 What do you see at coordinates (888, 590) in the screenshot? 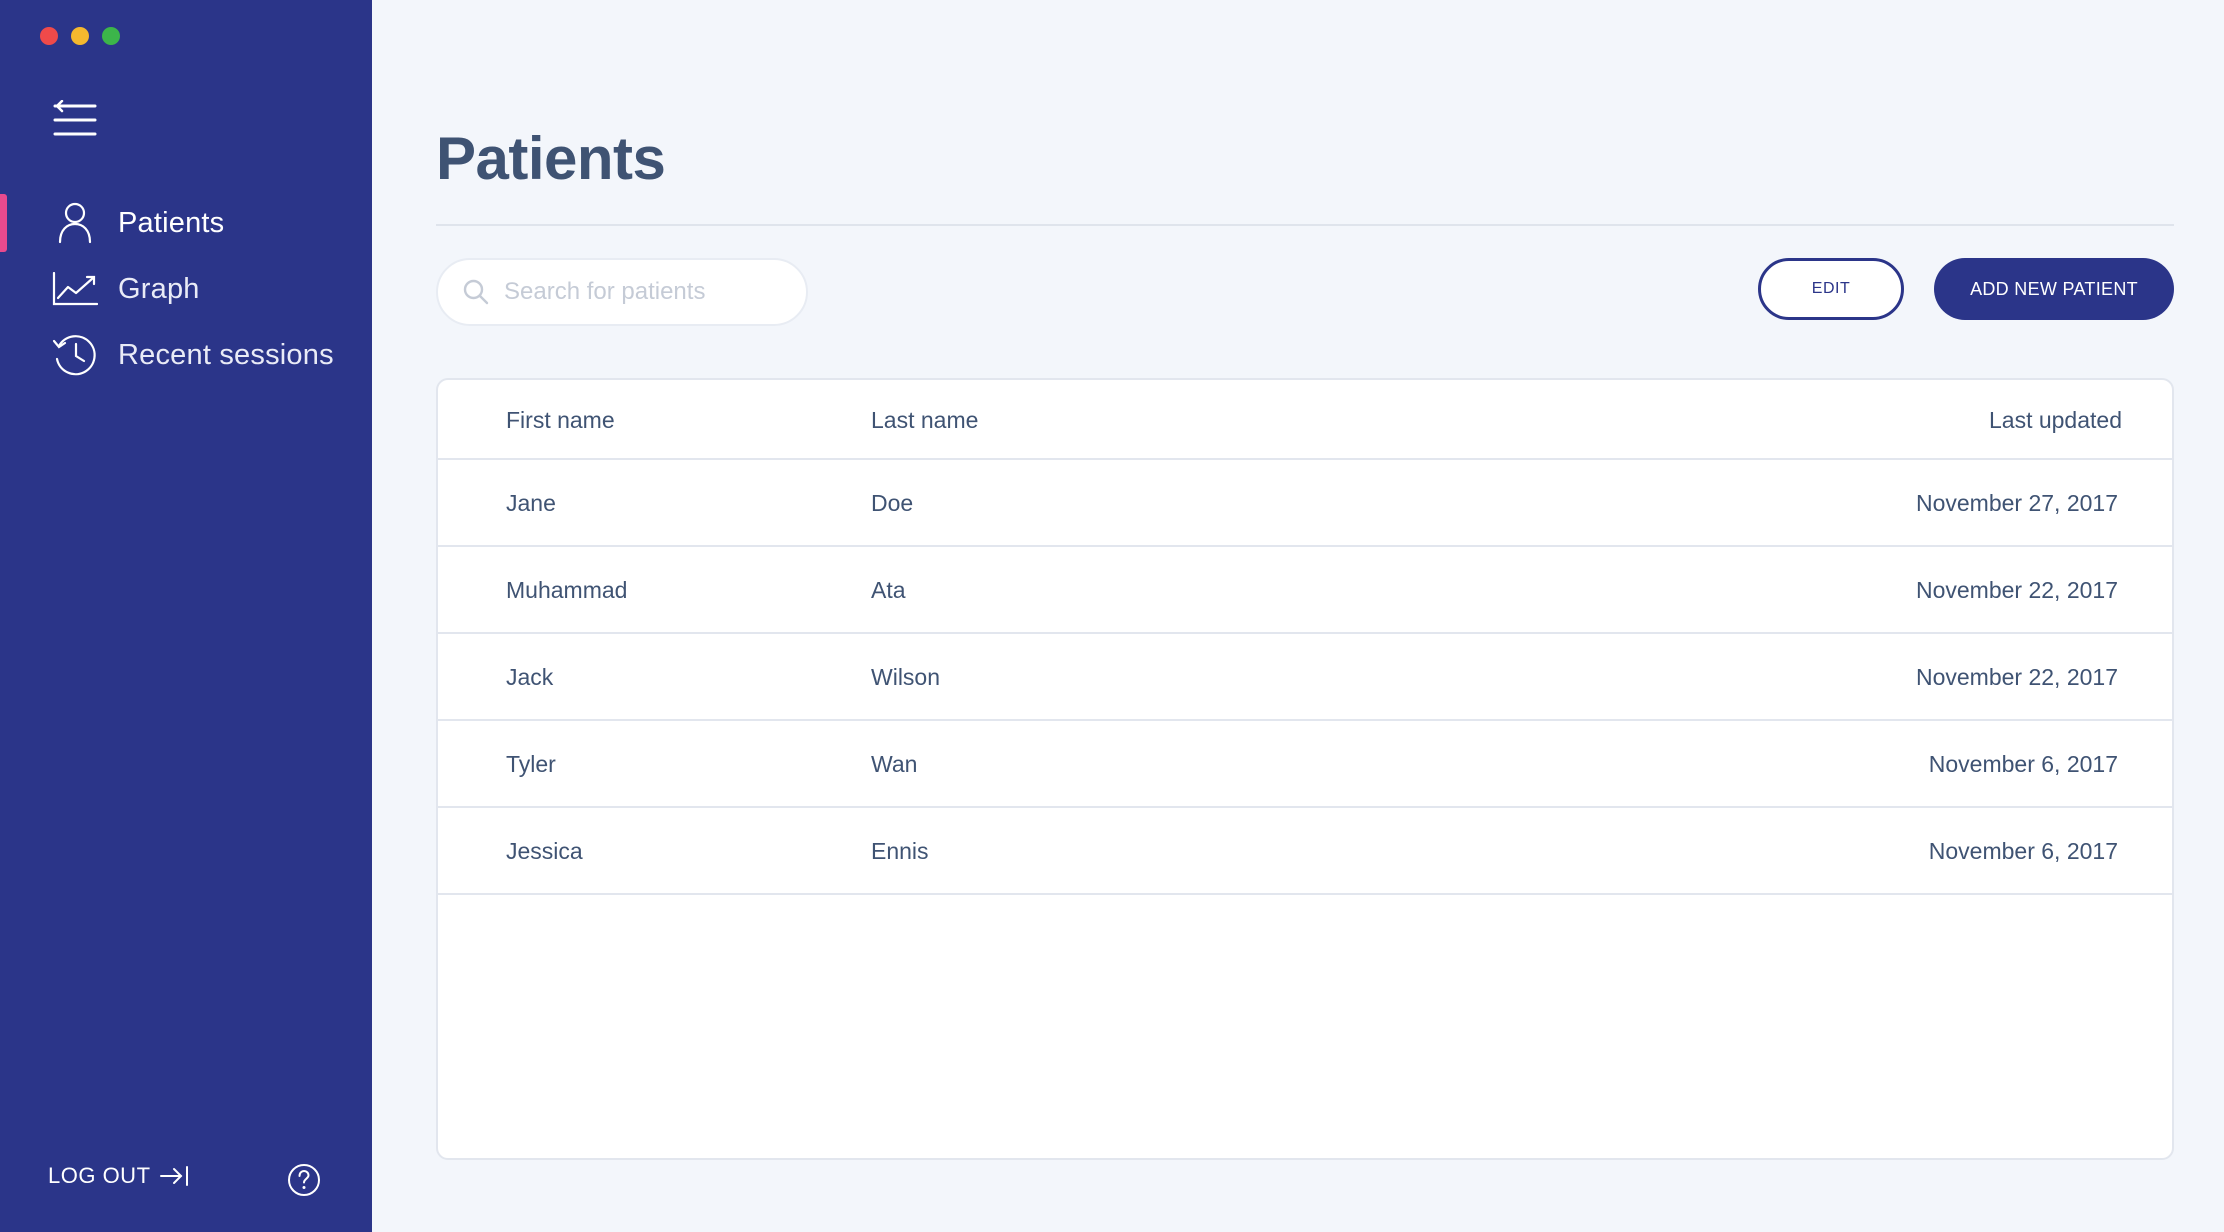
I see `last-name-cell: Ata` at bounding box center [888, 590].